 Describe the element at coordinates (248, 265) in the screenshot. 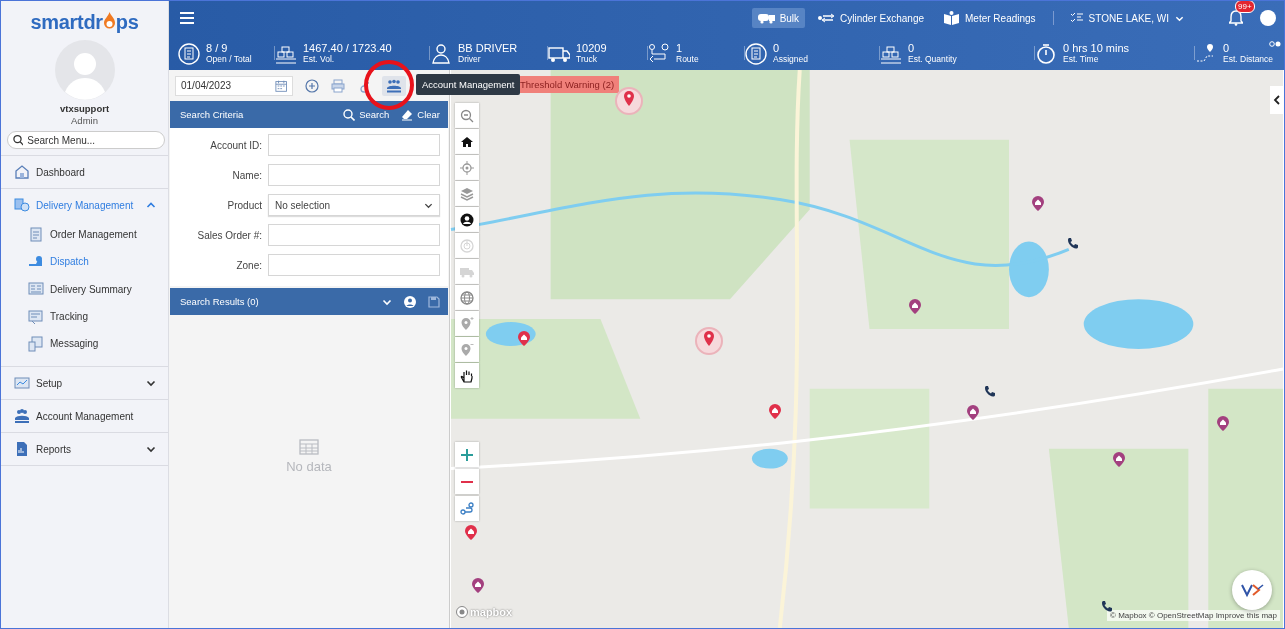

I see `field-label: Zone:` at that location.